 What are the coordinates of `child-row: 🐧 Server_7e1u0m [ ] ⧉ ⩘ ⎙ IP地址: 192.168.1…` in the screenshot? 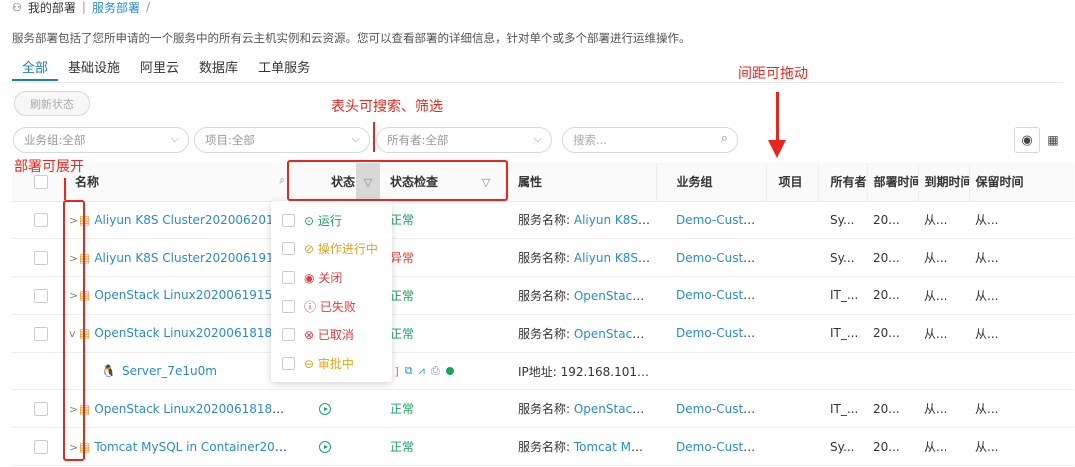 It's located at (543, 371).